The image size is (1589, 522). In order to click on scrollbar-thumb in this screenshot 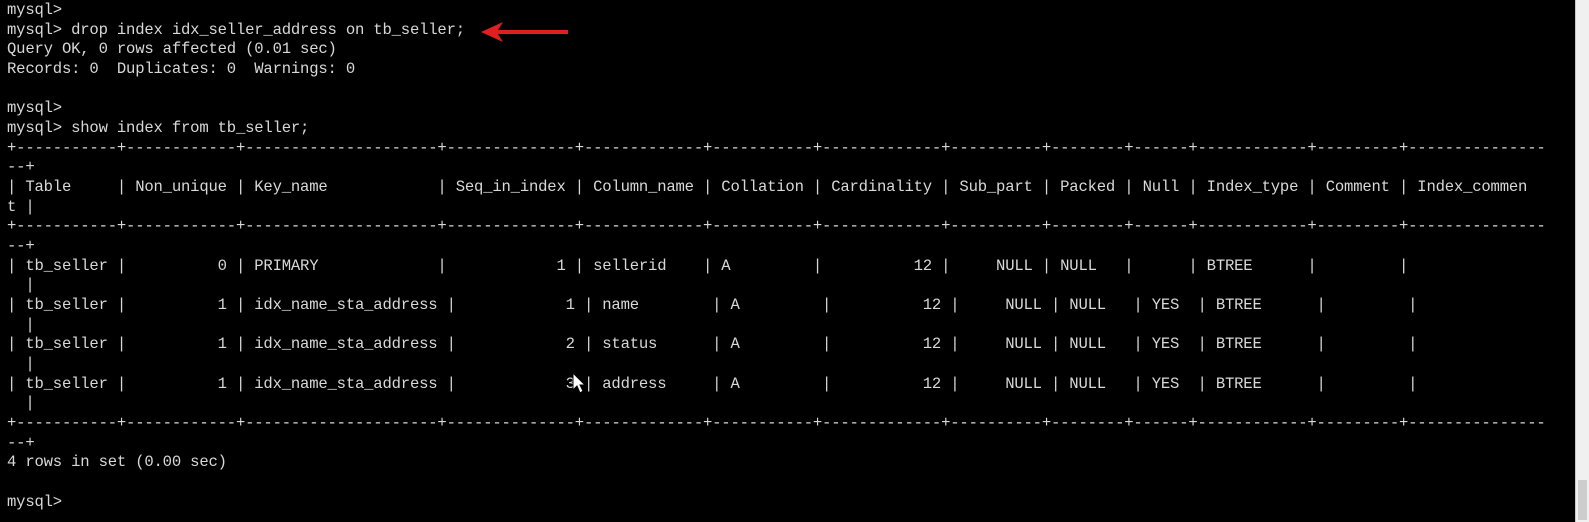, I will do `click(1582, 500)`.